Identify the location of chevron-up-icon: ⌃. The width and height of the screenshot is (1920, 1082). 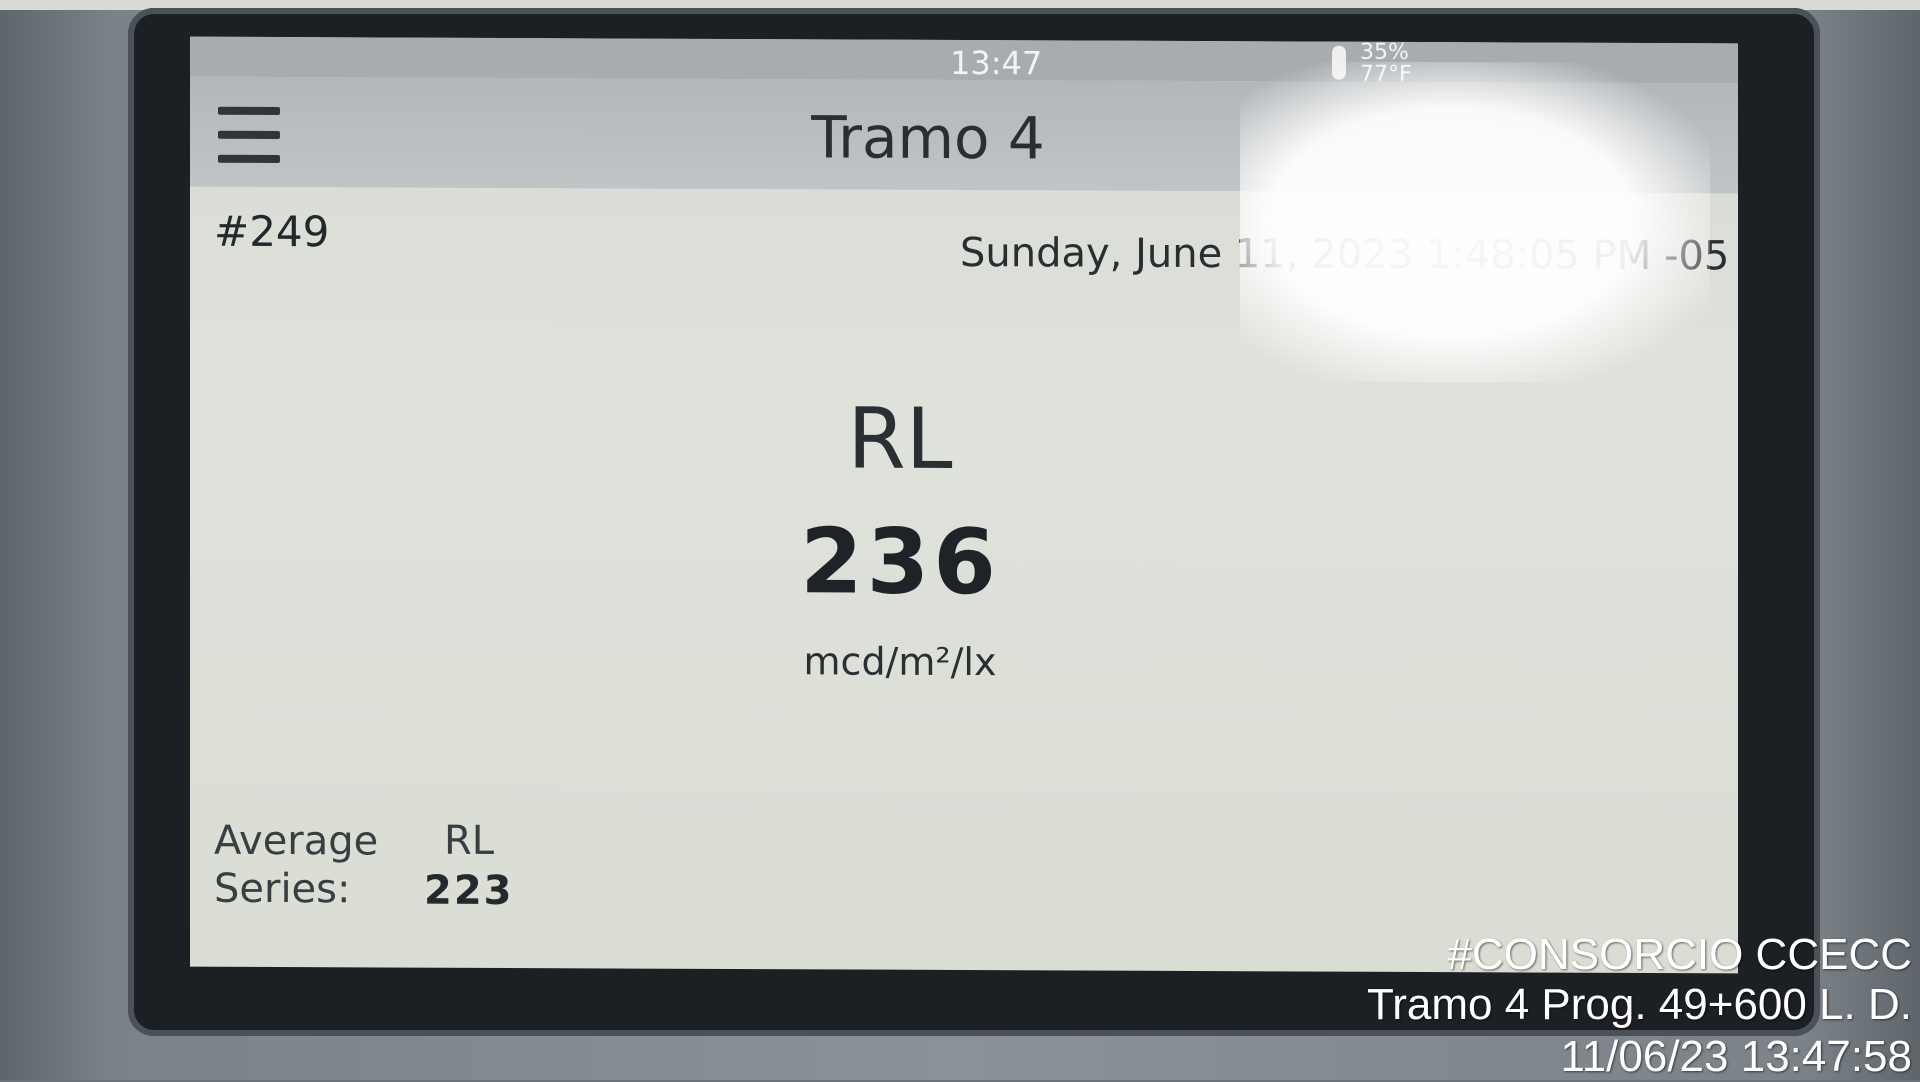
(1521, 156).